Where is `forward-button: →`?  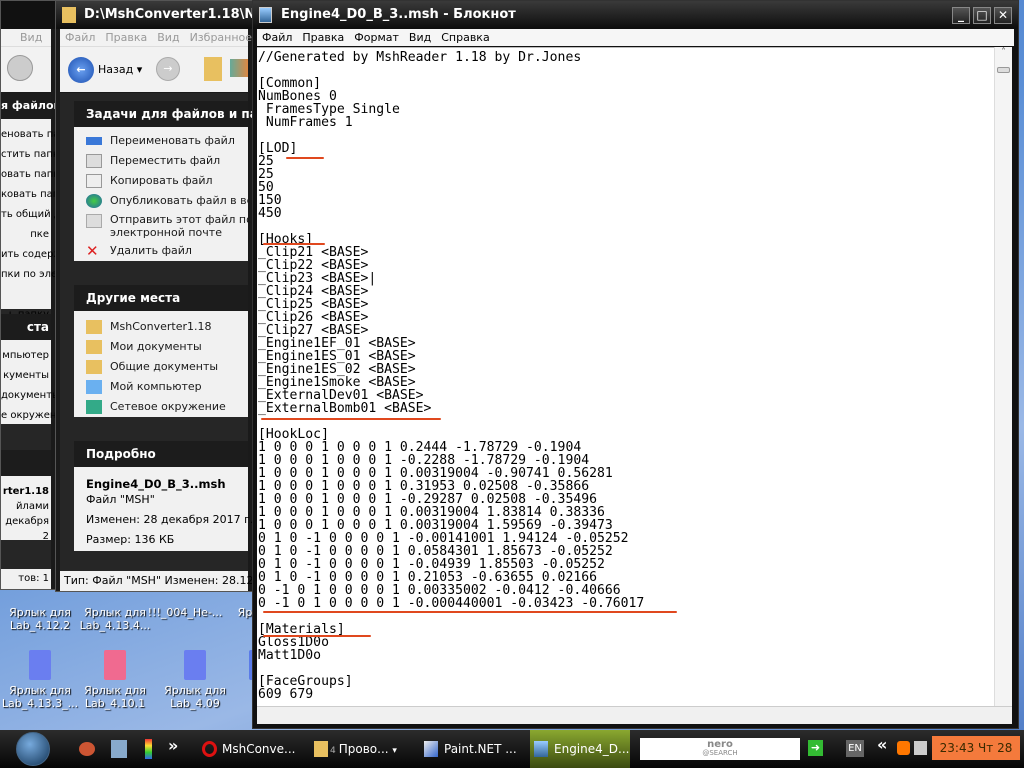 forward-button: → is located at coordinates (168, 69).